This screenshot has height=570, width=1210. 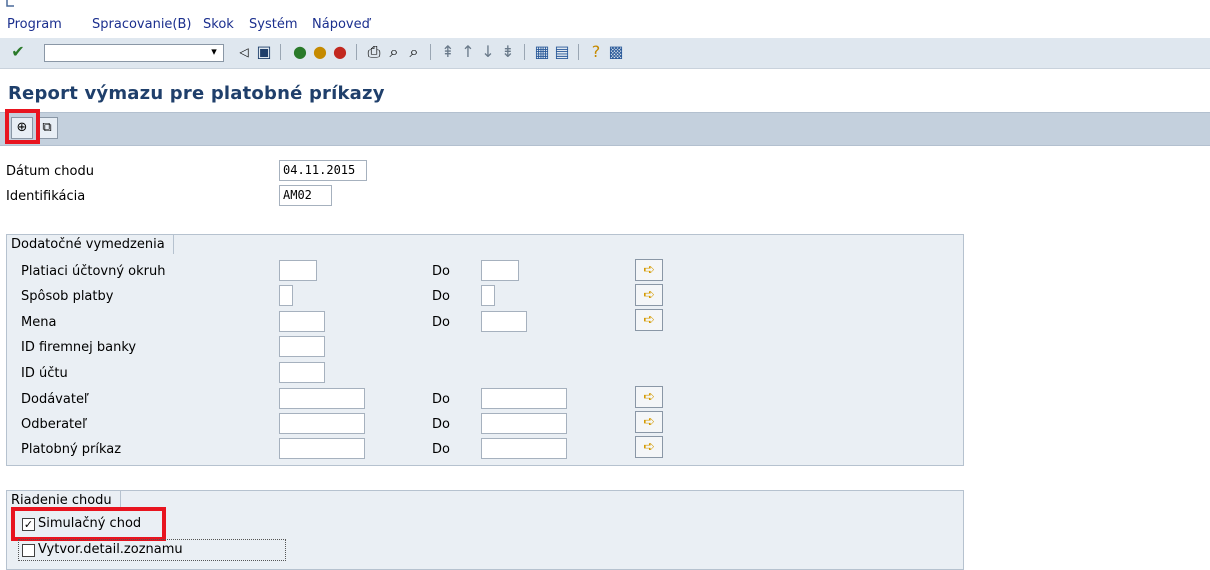 What do you see at coordinates (286, 295) in the screenshot?
I see `payment-method-from` at bounding box center [286, 295].